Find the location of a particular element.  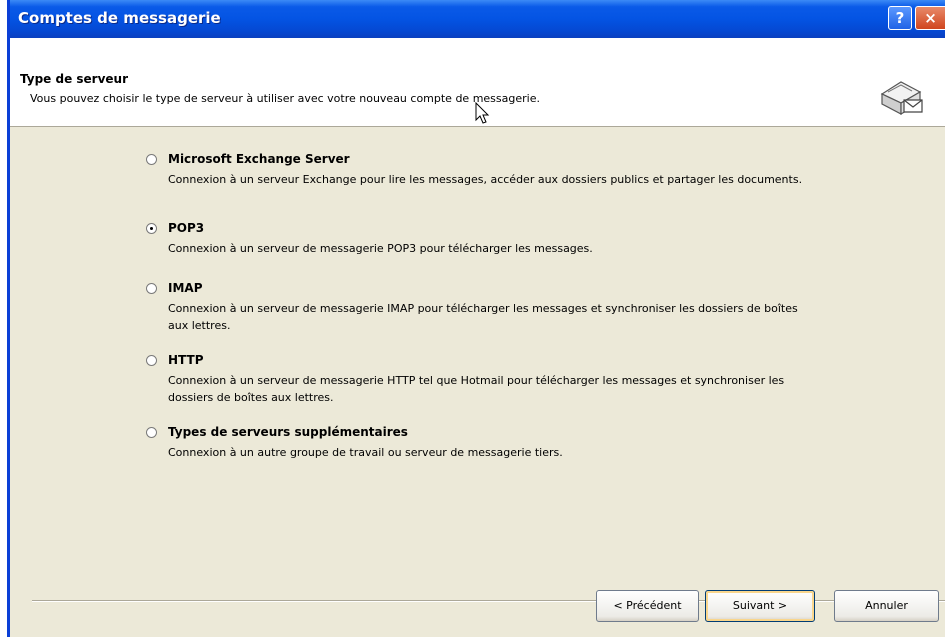

cancel-button: Annuler is located at coordinates (886, 606).